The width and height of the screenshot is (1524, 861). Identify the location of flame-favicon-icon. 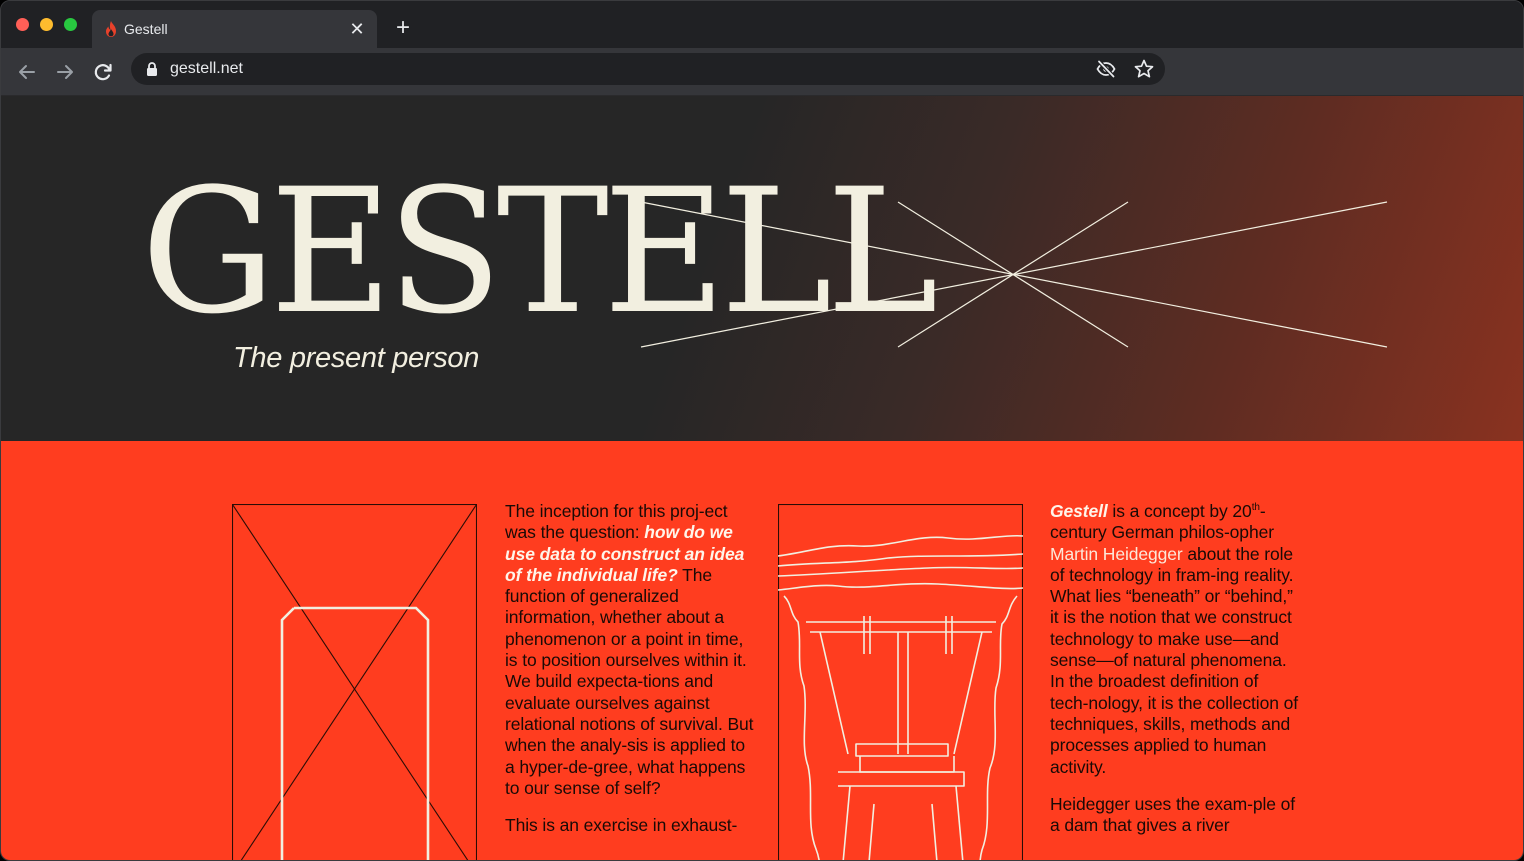
(111, 29).